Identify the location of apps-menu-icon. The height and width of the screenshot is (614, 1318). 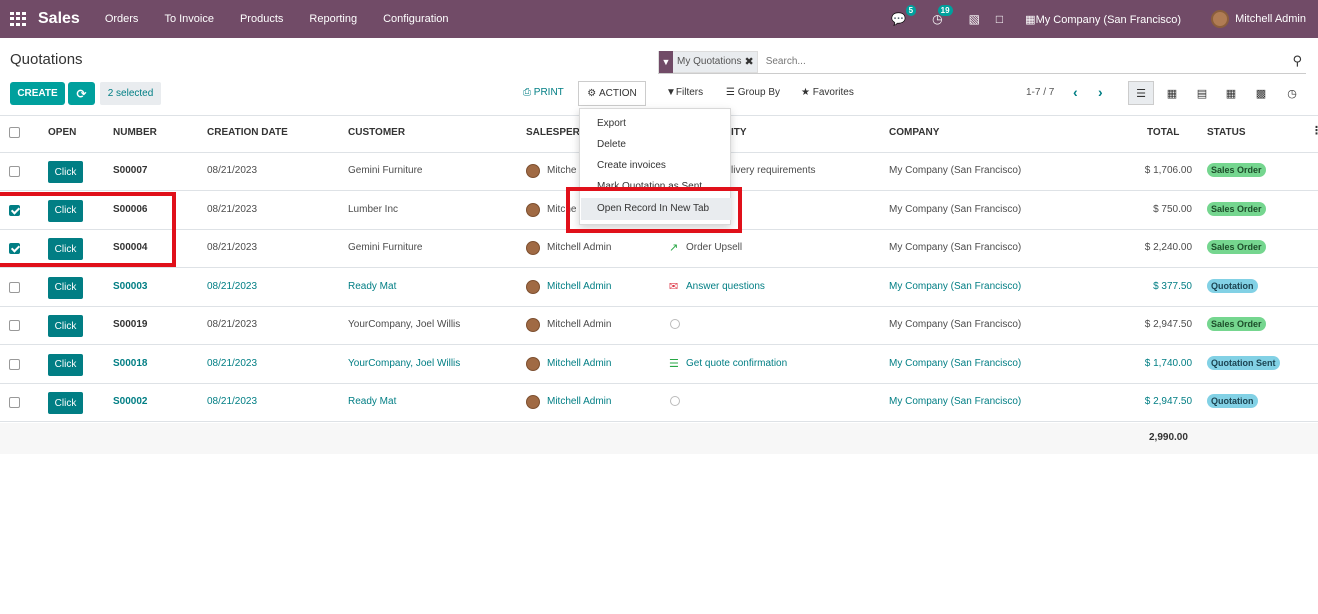
(18, 19).